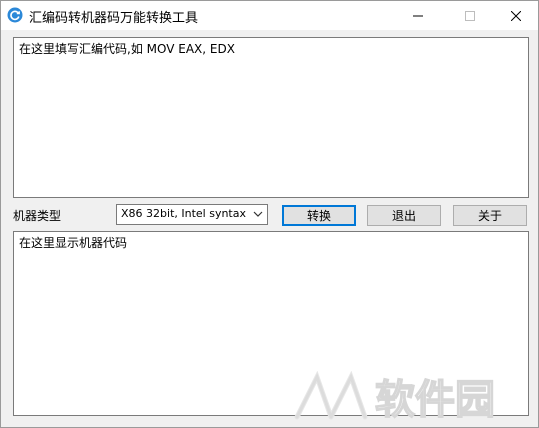 This screenshot has width=539, height=428. Describe the element at coordinates (15, 15) in the screenshot. I see `refresh-icon` at that location.